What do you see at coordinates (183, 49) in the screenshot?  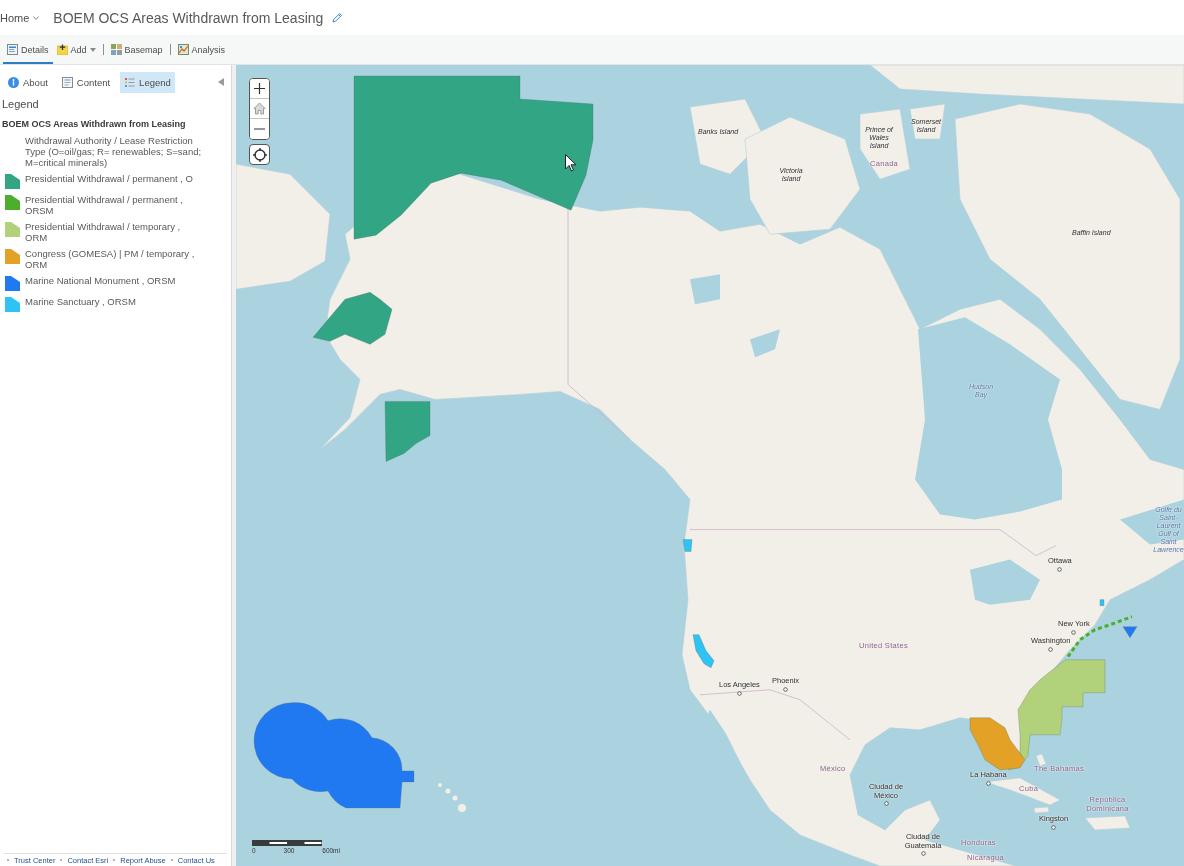 I see `map-chart-icon` at bounding box center [183, 49].